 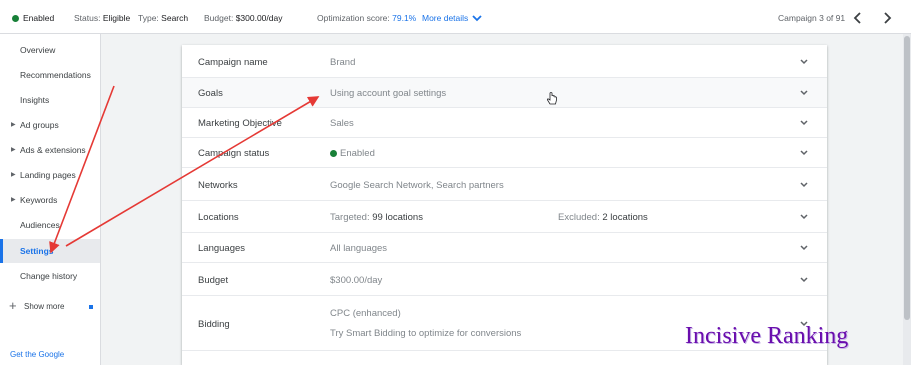 I want to click on setting-row-campaign-status: Campaign status Enabled, so click(x=504, y=153).